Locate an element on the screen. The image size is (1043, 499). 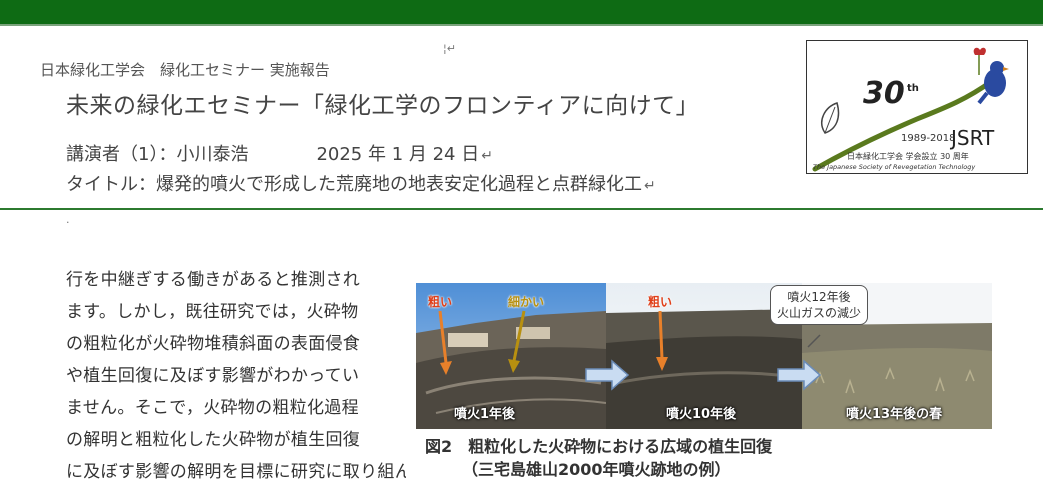
top-green-bar is located at coordinates (521, 12).